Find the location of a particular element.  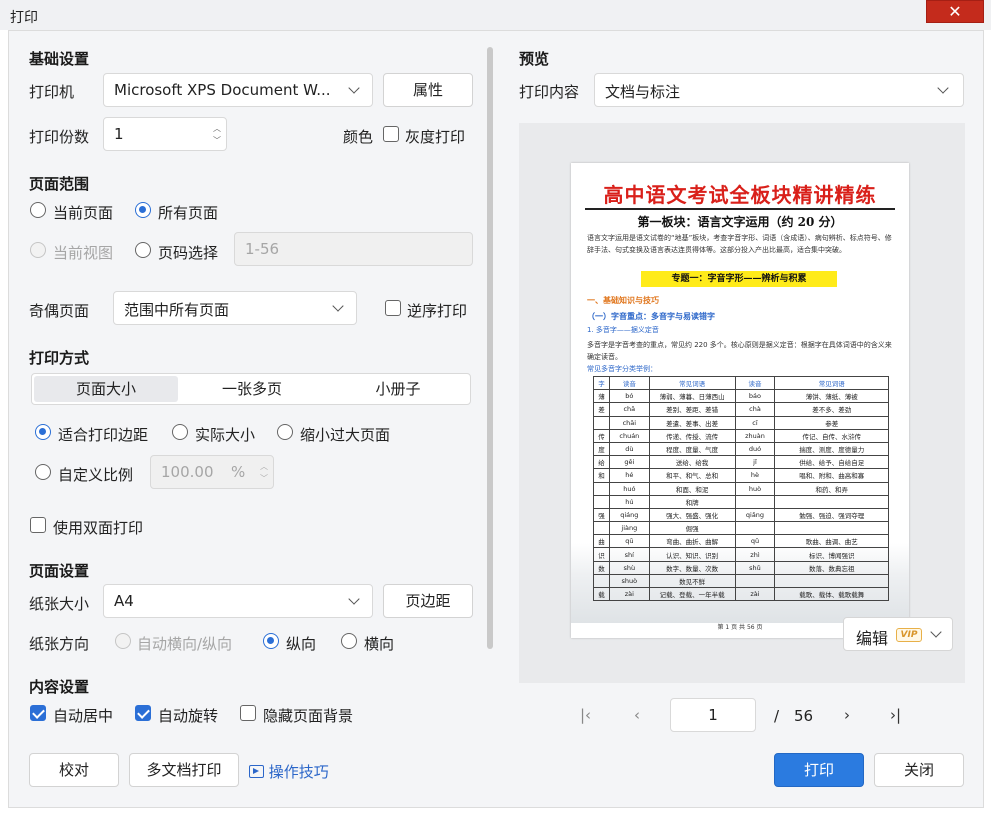

doc-table-header-row: 字读音 常见词语 读音 常见词语 is located at coordinates (741, 383).